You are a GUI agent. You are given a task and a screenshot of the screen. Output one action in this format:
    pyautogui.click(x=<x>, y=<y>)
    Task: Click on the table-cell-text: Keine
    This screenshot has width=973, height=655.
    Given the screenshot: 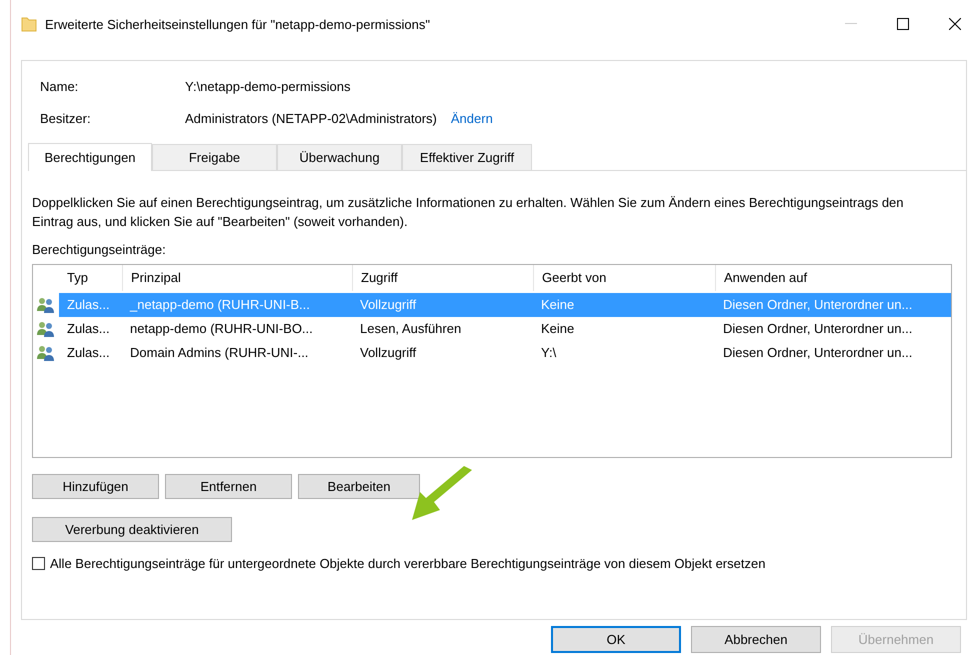 What is the action you would take?
    pyautogui.click(x=558, y=329)
    